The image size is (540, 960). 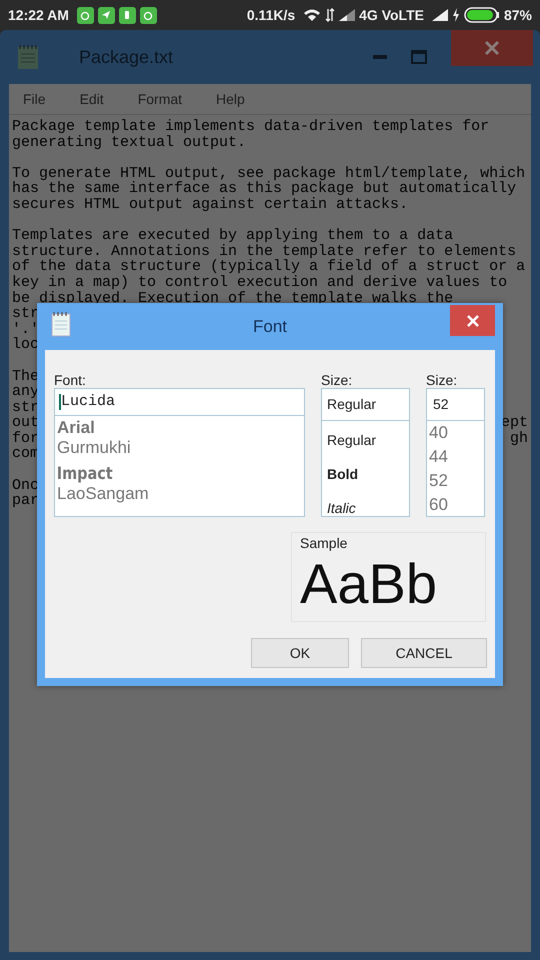 What do you see at coordinates (26, 391) in the screenshot?
I see `document-line: any` at bounding box center [26, 391].